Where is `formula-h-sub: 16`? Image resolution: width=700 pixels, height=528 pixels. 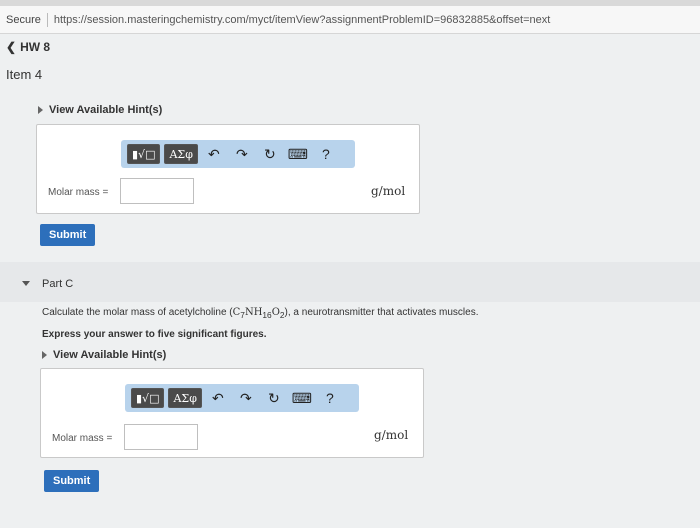 formula-h-sub: 16 is located at coordinates (267, 315).